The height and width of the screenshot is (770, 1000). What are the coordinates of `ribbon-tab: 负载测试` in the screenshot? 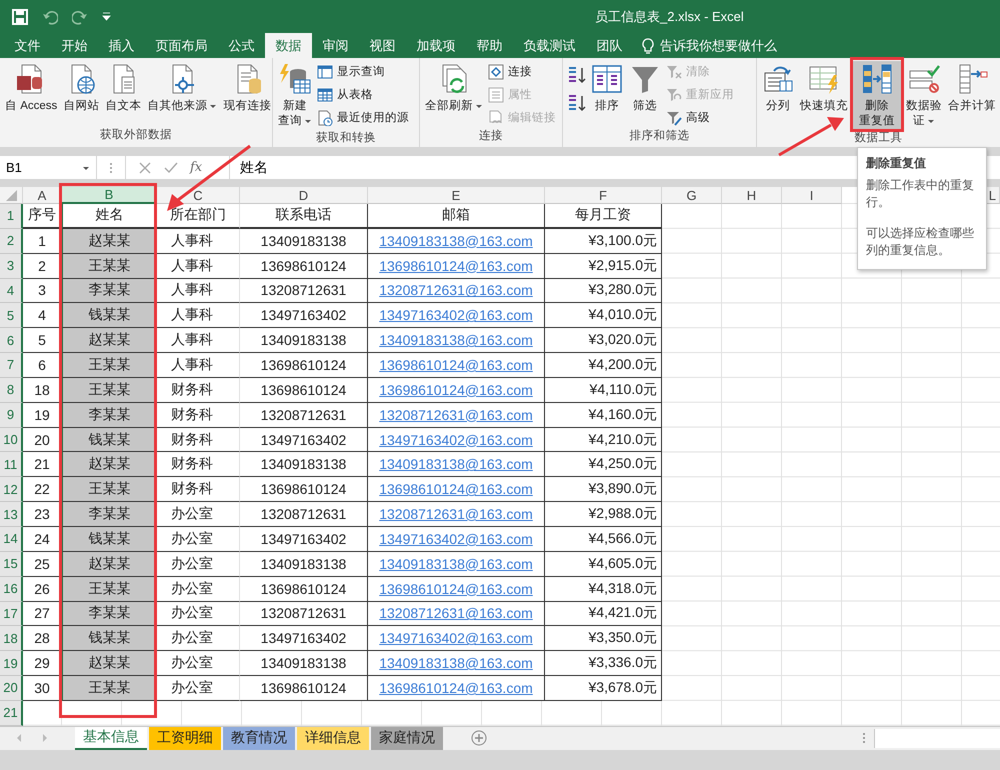 It's located at (549, 45).